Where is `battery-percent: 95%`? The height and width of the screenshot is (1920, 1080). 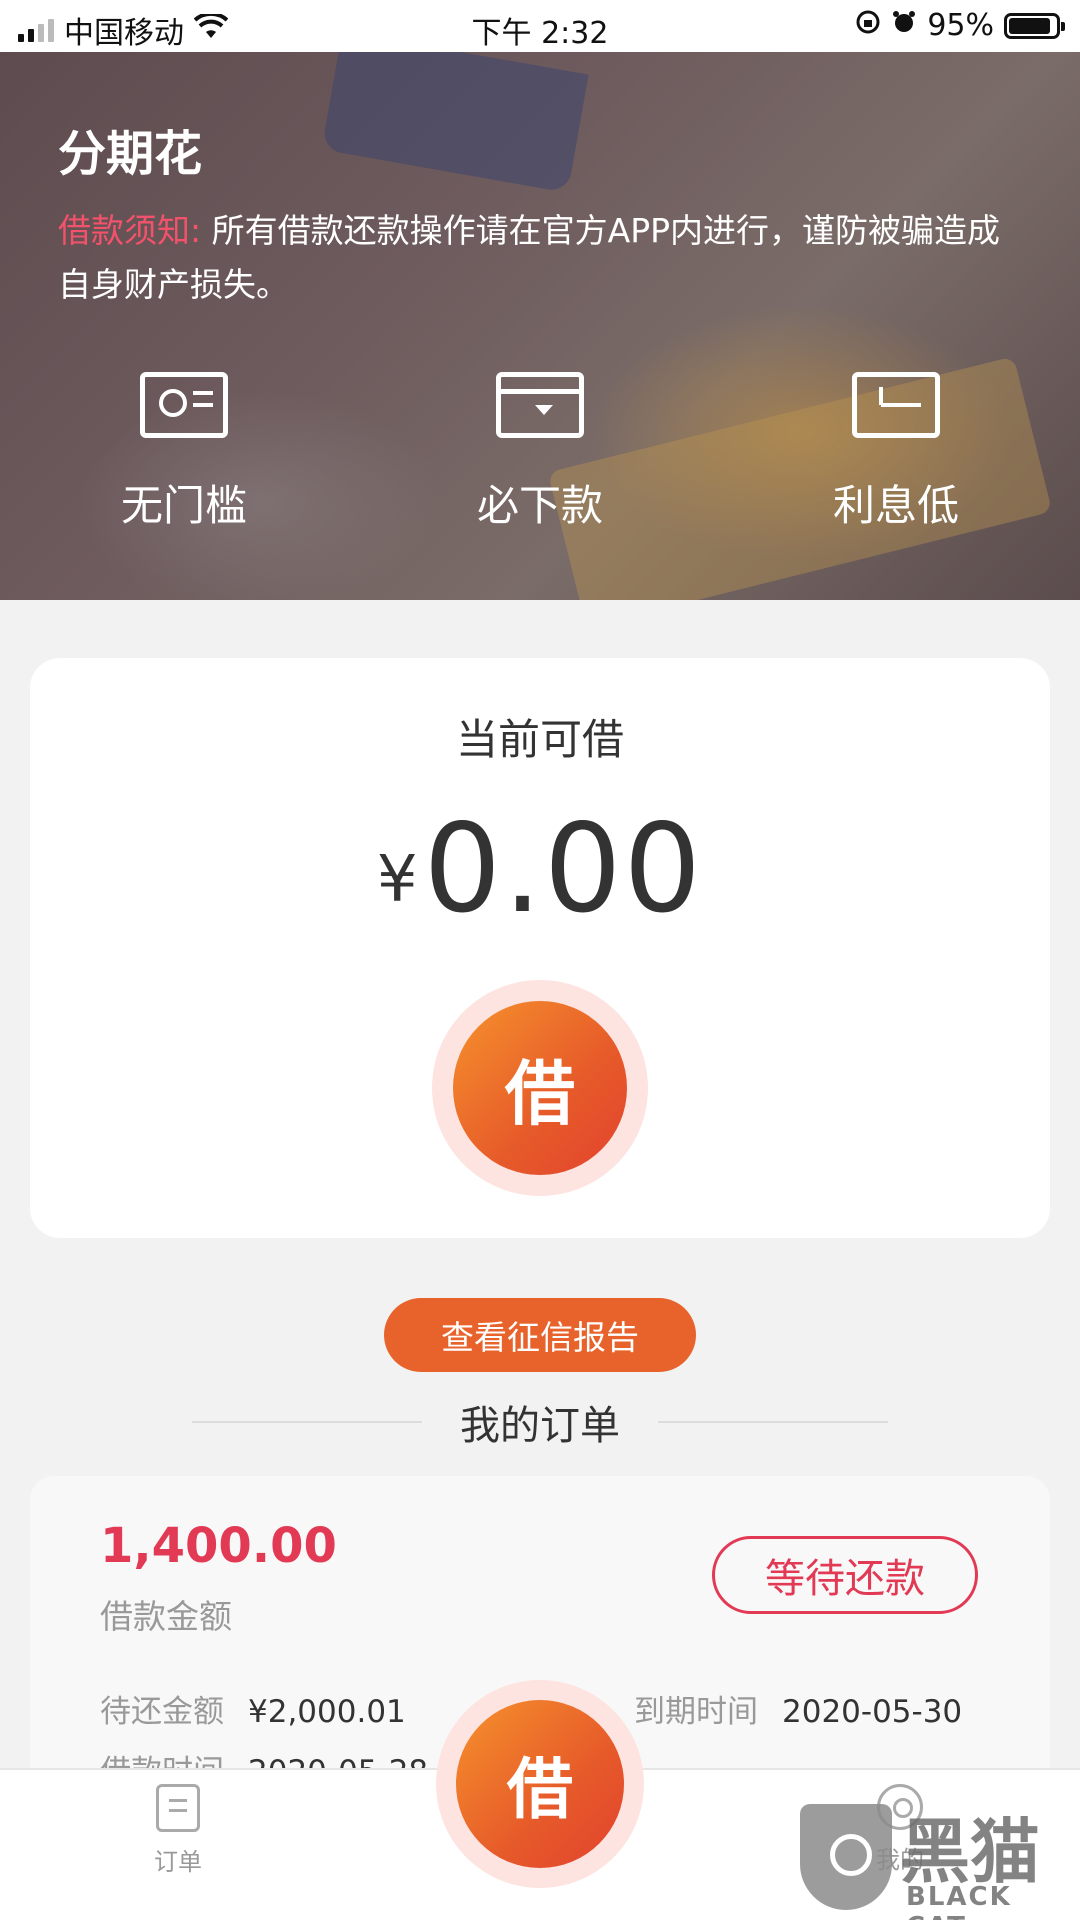
battery-percent: 95% is located at coordinates (960, 25).